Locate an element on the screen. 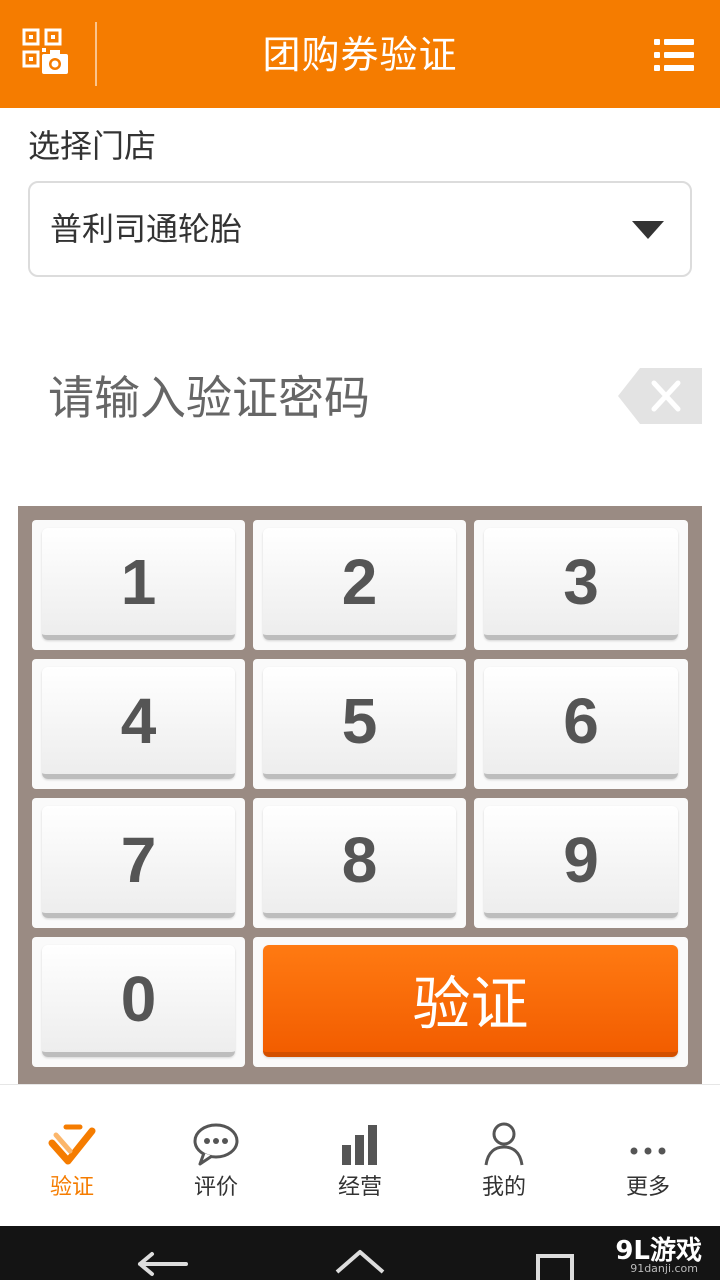 This screenshot has width=720, height=1280. key-7-label: 7 is located at coordinates (138, 862).